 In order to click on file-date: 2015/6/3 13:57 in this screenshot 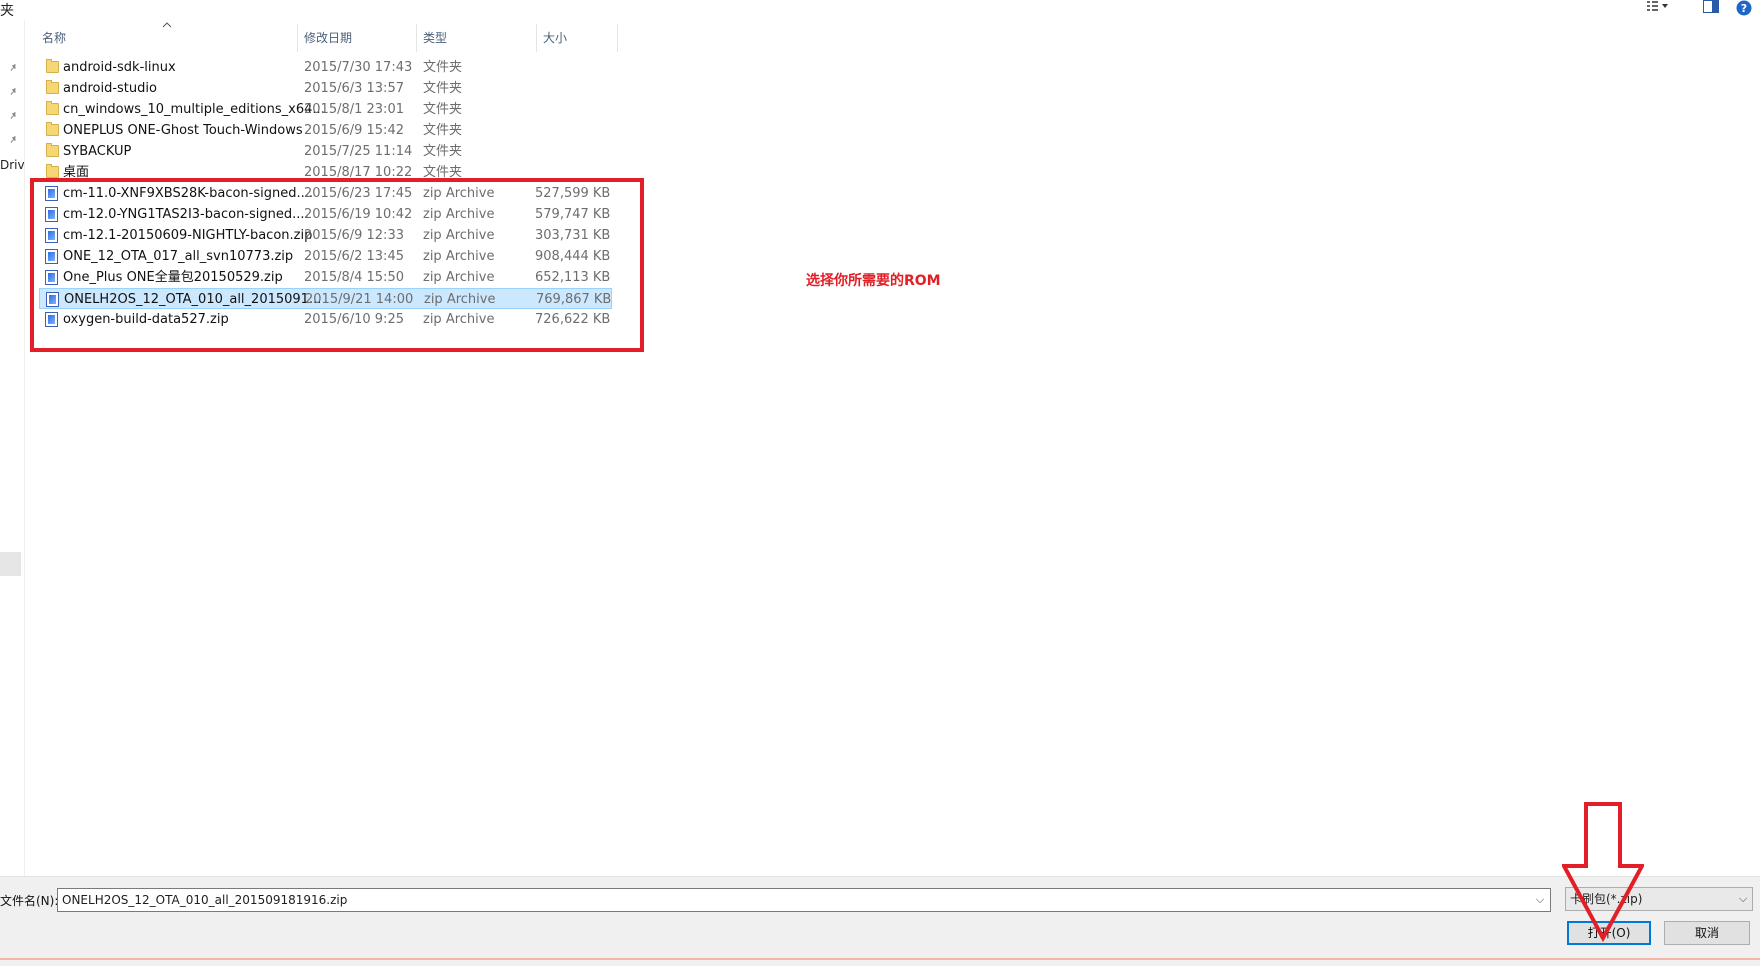, I will do `click(354, 88)`.